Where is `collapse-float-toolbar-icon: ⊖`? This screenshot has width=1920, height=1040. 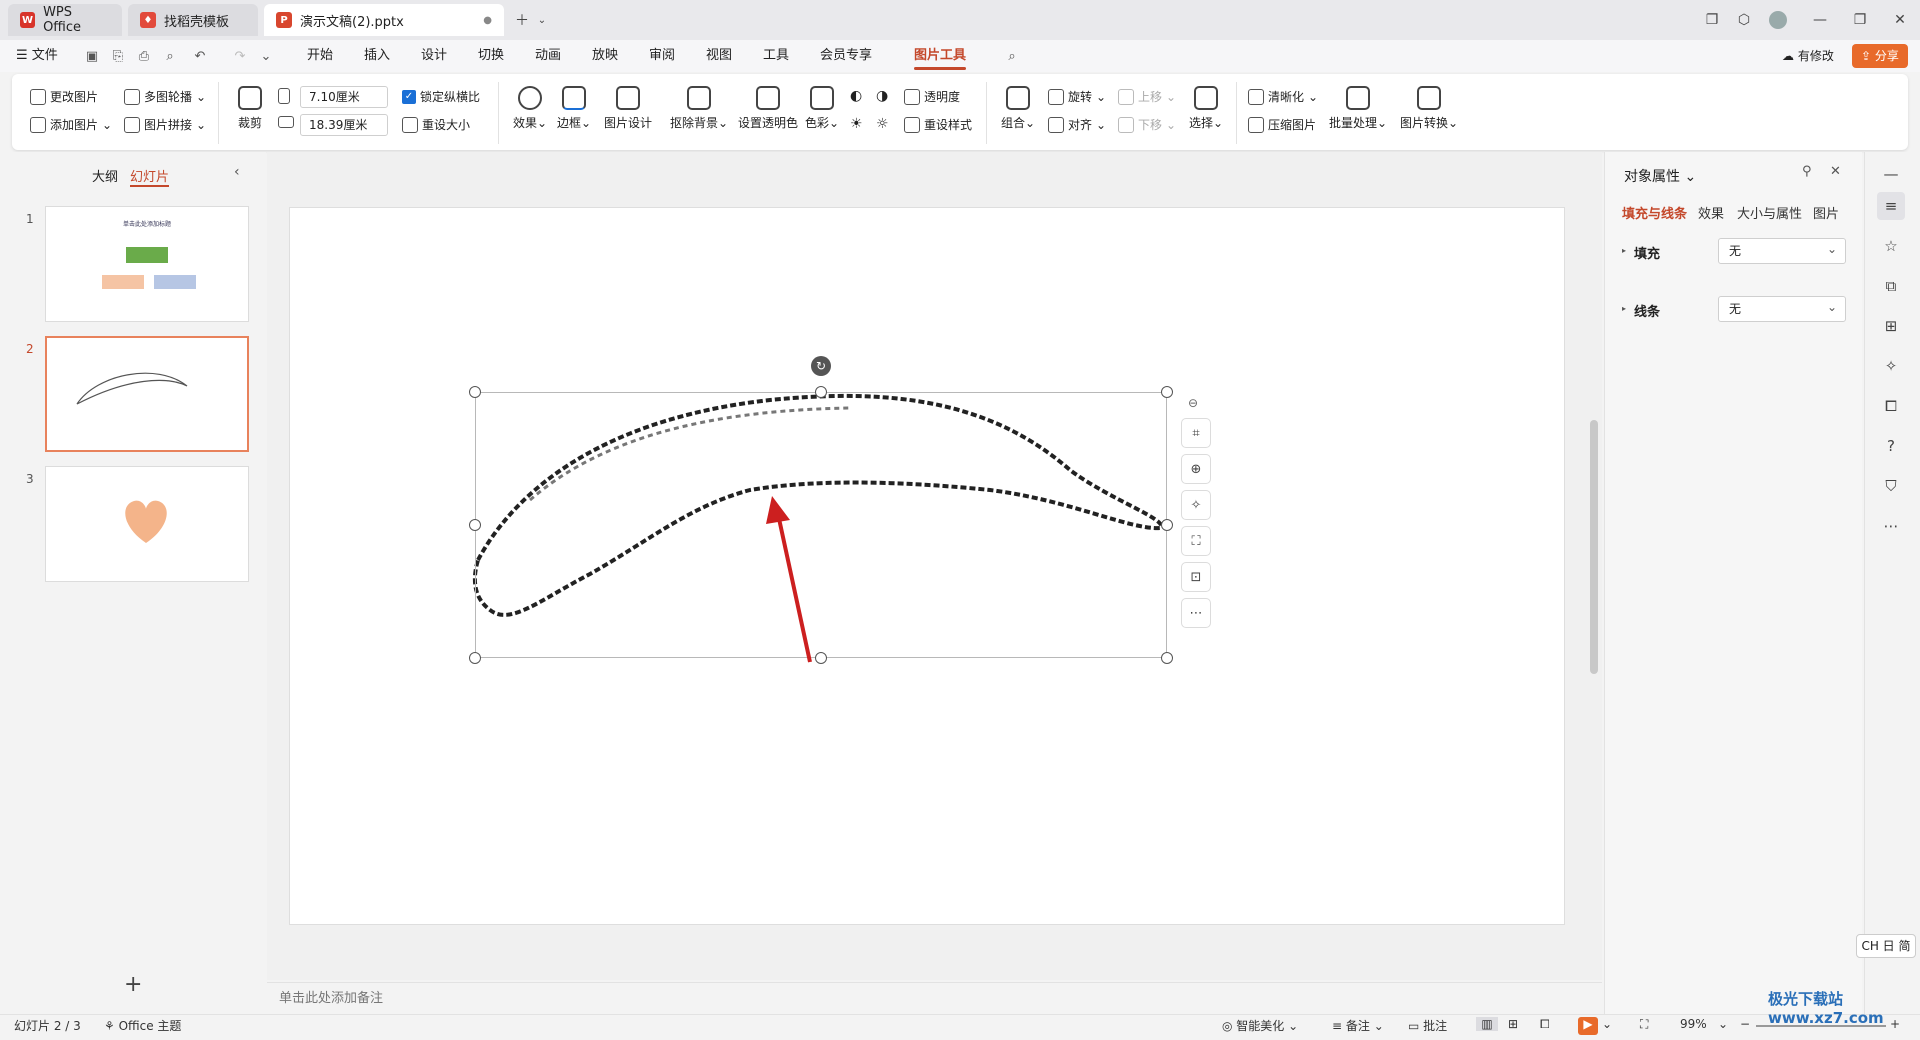 collapse-float-toolbar-icon: ⊖ is located at coordinates (1193, 403).